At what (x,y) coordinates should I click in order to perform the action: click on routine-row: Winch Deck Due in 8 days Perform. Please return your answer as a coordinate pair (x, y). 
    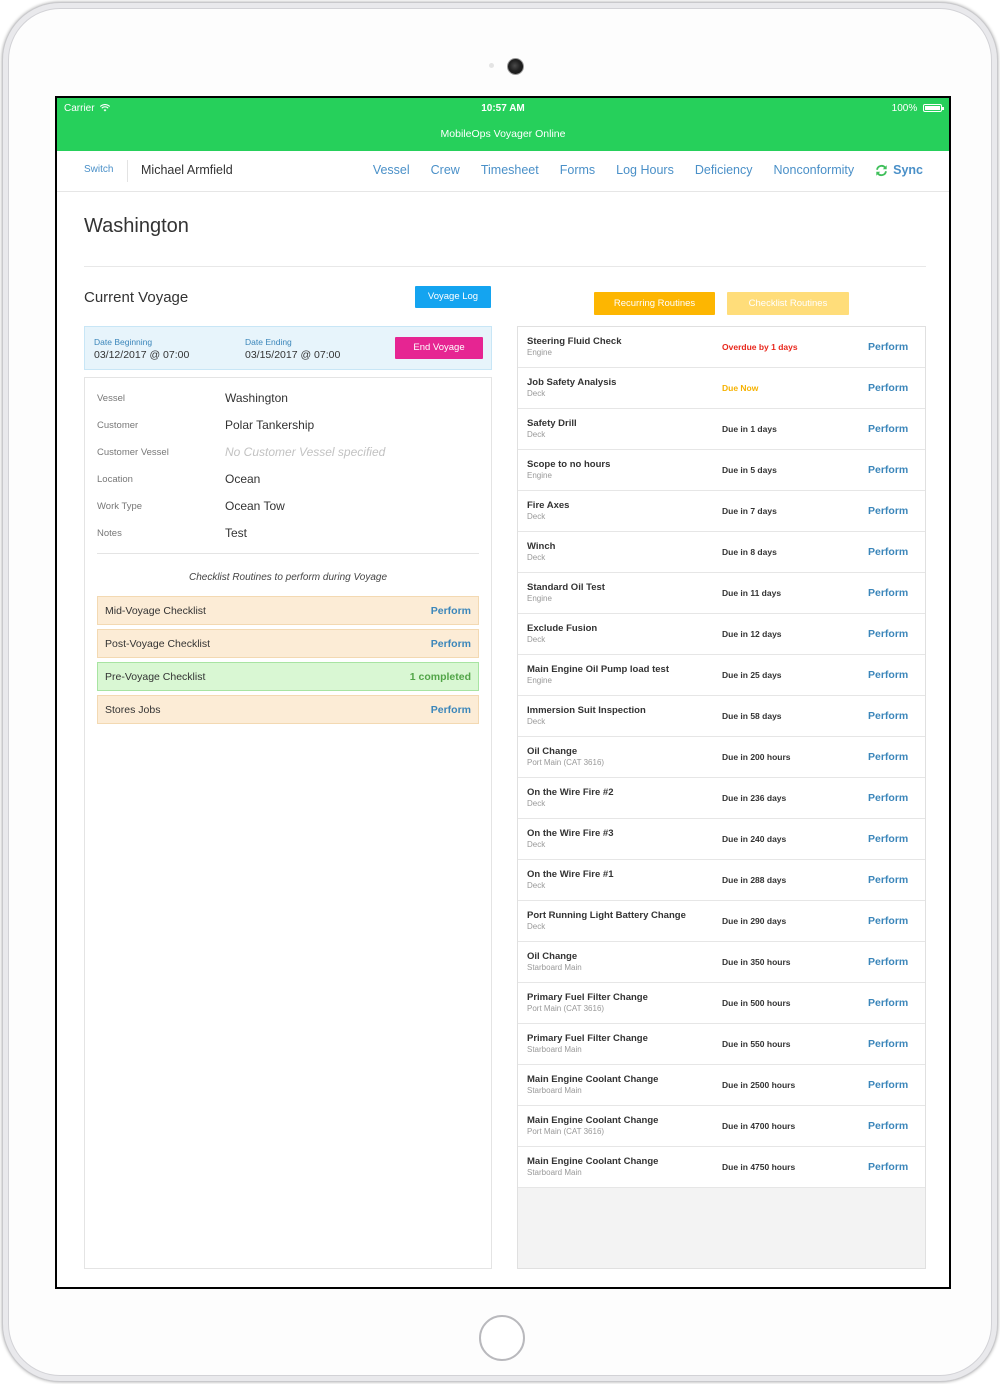
    Looking at the image, I should click on (721, 552).